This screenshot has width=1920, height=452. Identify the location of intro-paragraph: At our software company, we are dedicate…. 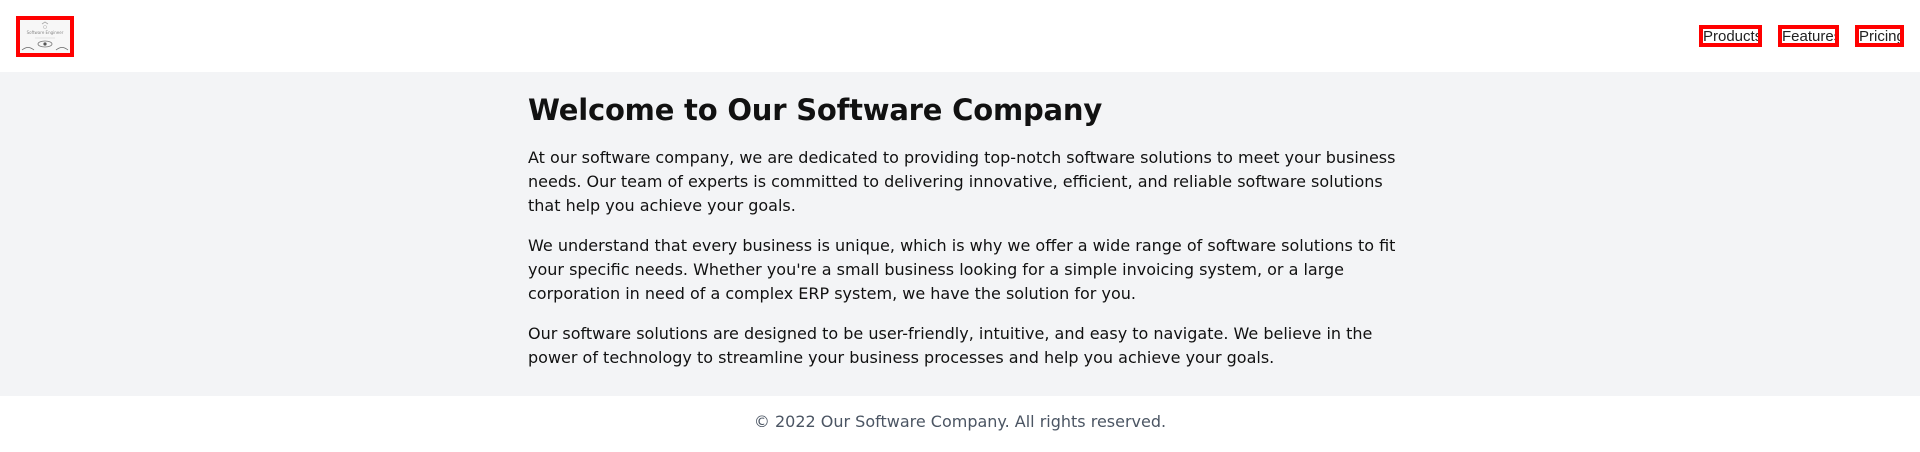
(962, 181).